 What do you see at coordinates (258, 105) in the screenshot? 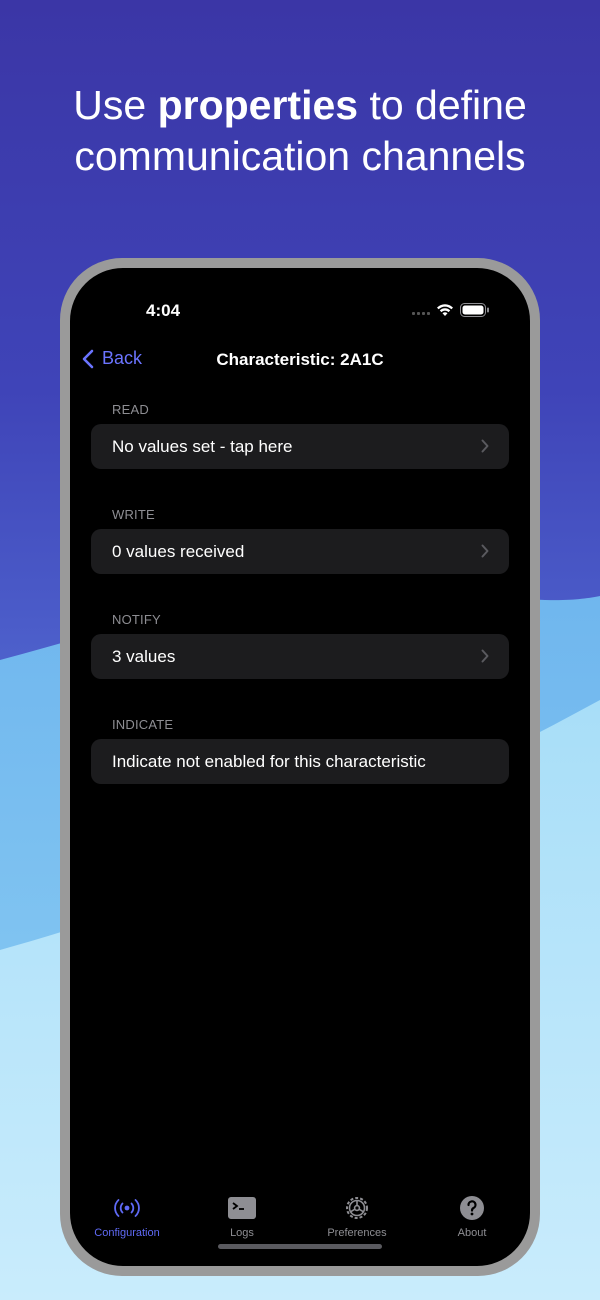
I see `headline-bold: properties` at bounding box center [258, 105].